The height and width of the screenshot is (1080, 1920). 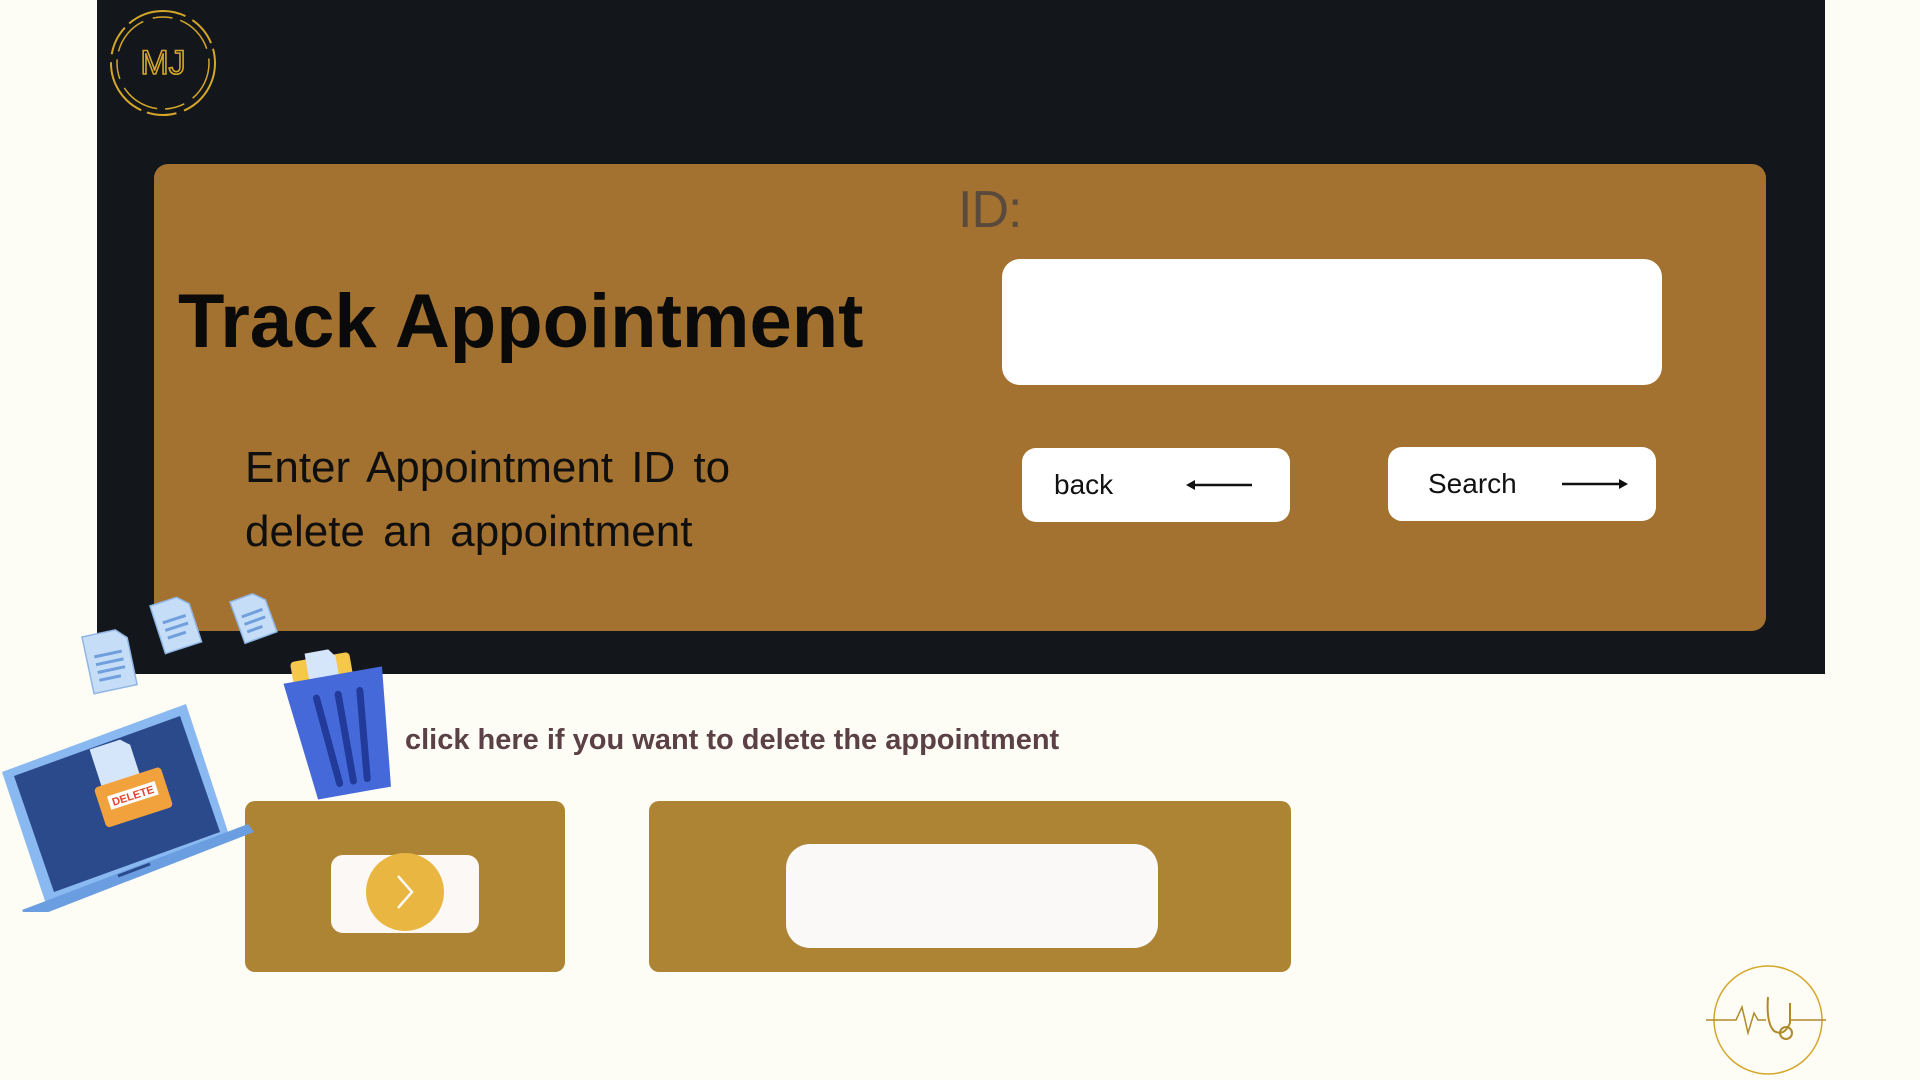 I want to click on search-button: Search, so click(x=1522, y=484).